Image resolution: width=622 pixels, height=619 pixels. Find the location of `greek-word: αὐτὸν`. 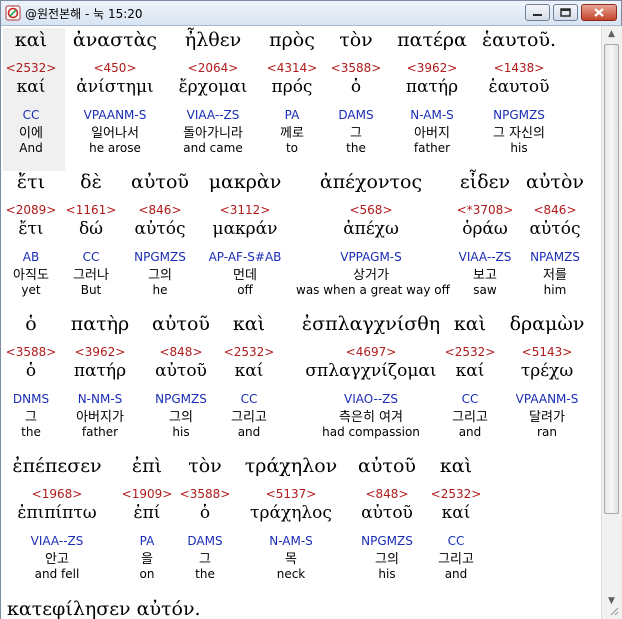

greek-word: αὐτὸν is located at coordinates (555, 182).